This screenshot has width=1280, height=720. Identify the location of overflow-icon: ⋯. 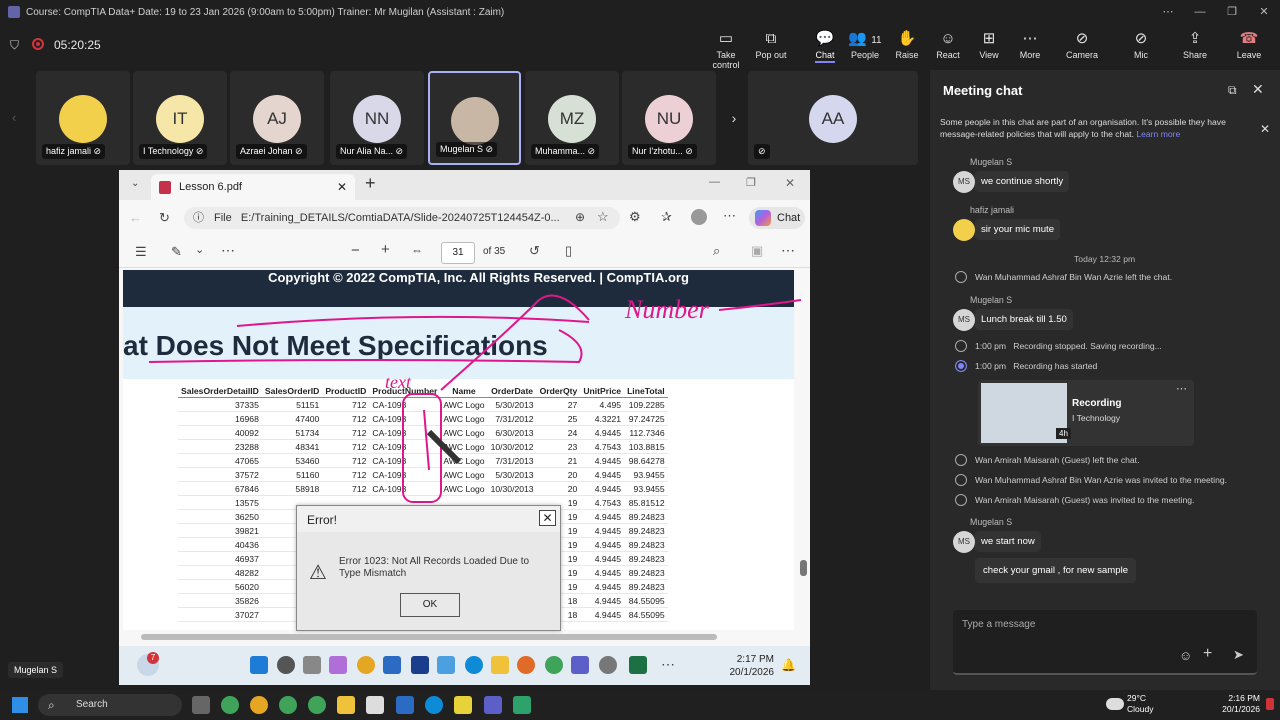
(668, 664).